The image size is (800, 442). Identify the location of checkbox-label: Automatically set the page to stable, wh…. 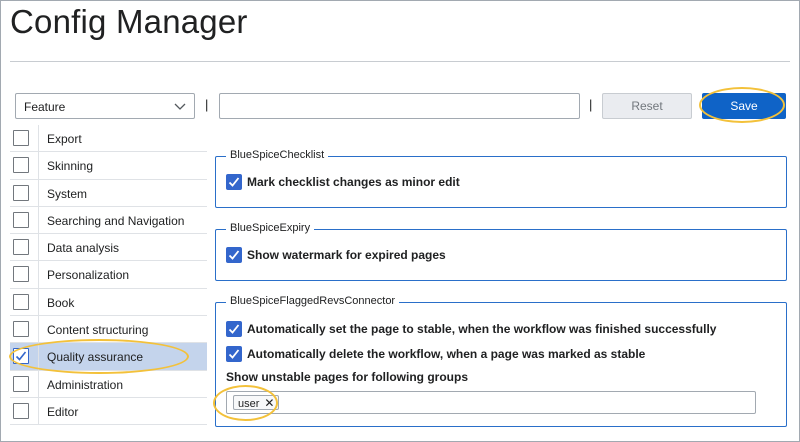
(482, 329).